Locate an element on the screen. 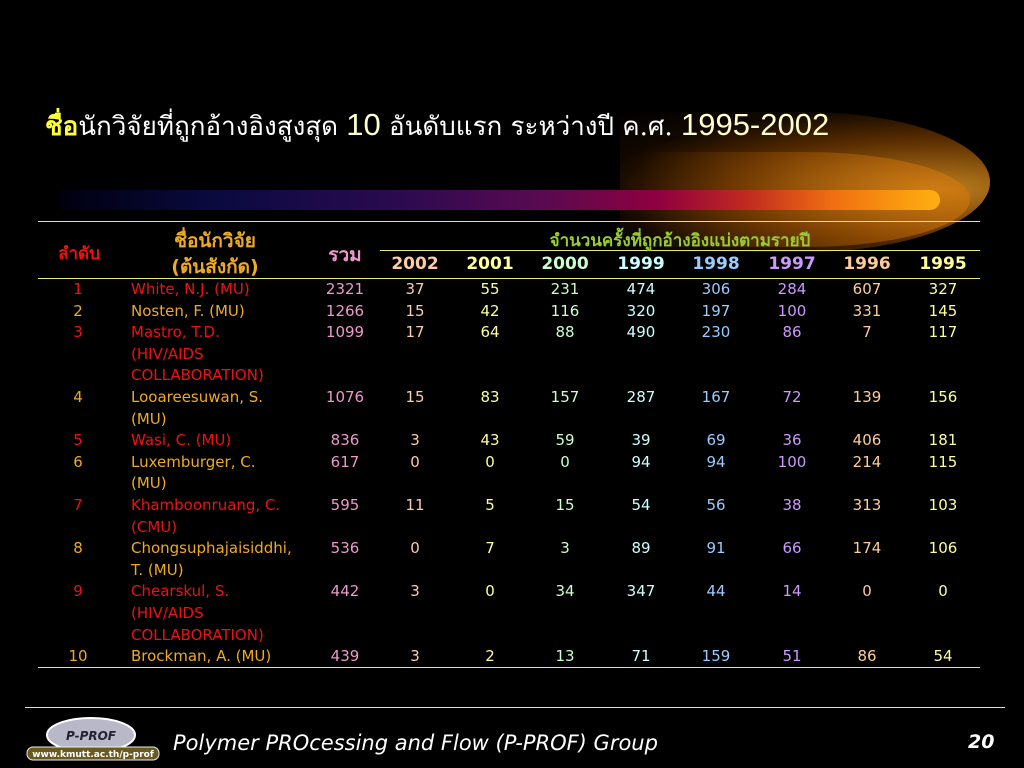 Image resolution: width=1024 pixels, height=768 pixels. researcher-name: Luxemburger, C. is located at coordinates (193, 461).